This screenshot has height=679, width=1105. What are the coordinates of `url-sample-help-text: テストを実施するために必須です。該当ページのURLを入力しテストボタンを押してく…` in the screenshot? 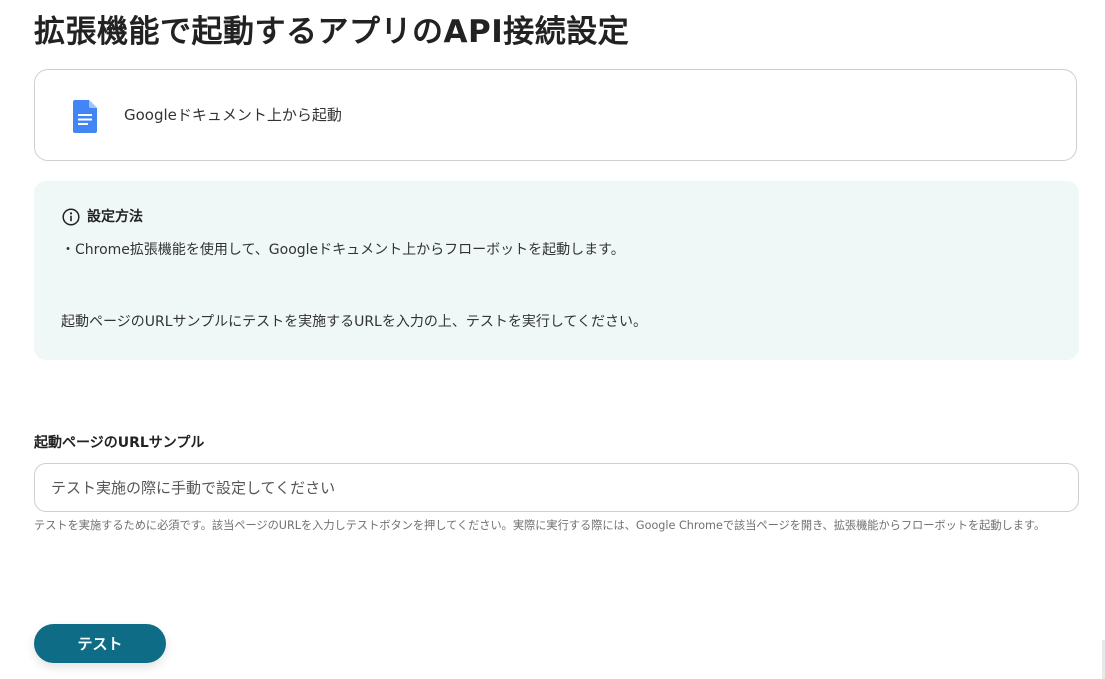 It's located at (540, 525).